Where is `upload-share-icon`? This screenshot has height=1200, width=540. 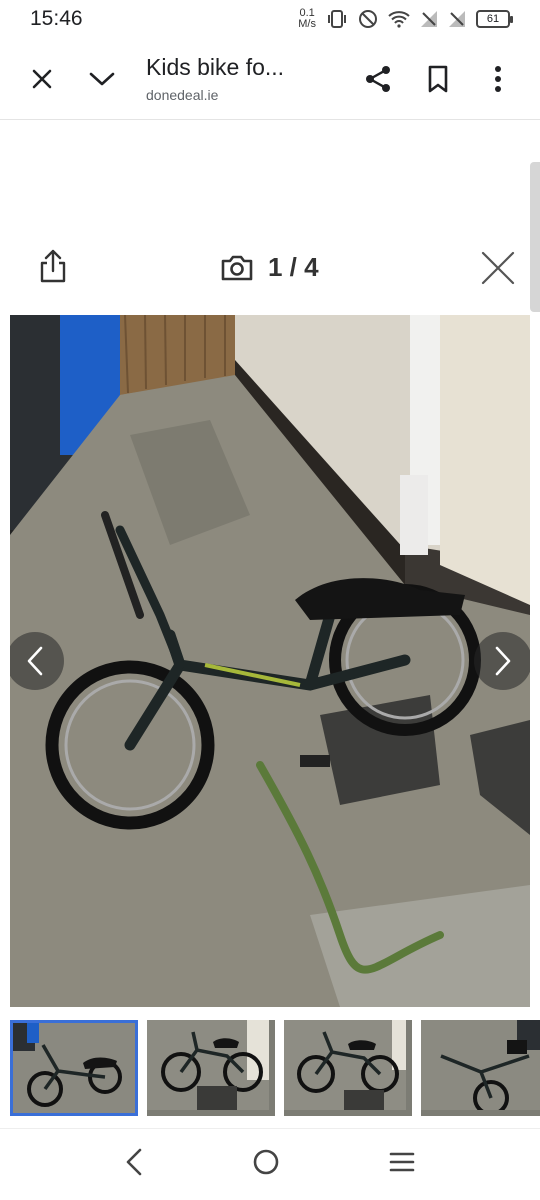
upload-share-icon is located at coordinates (53, 266).